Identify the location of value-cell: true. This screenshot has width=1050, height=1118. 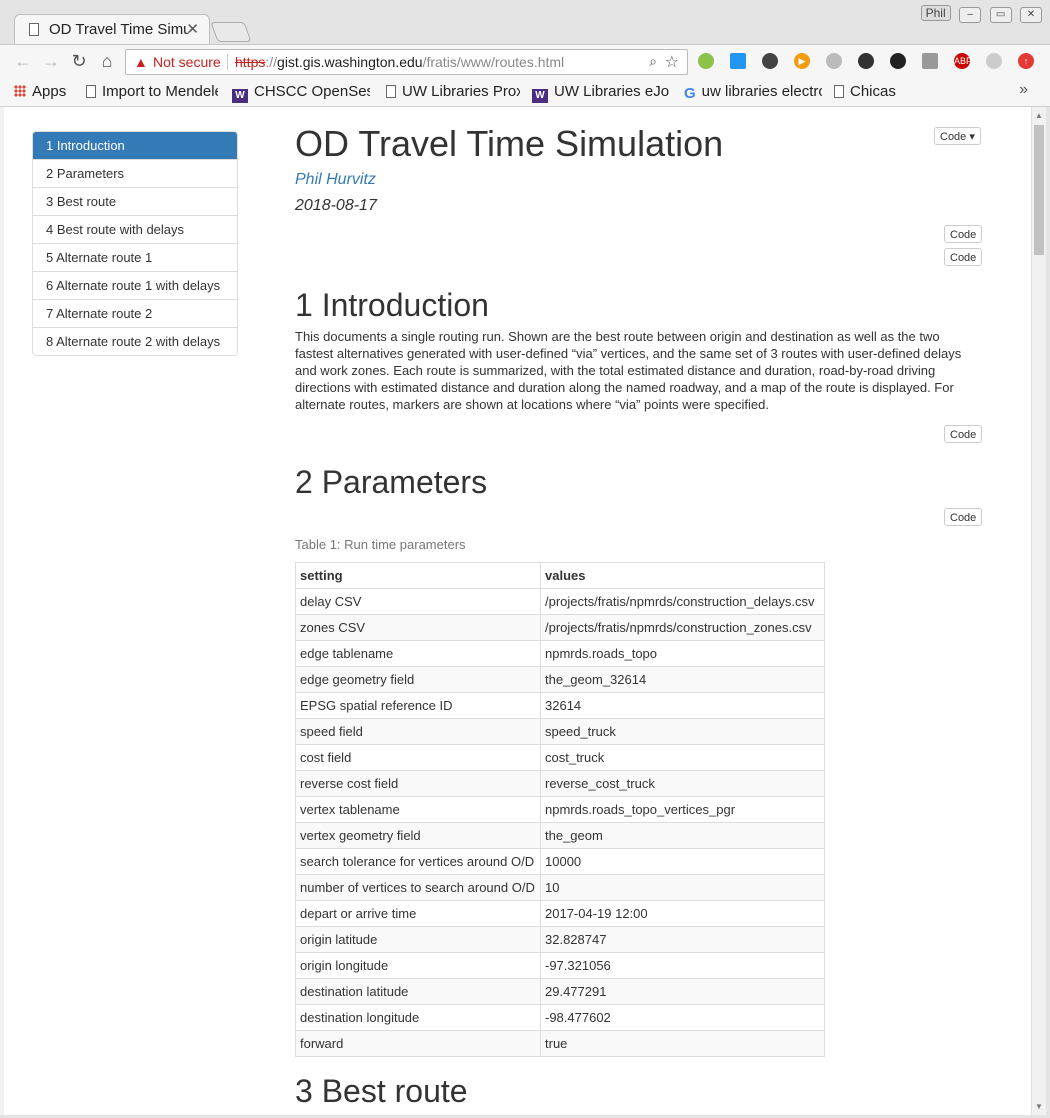
(682, 1043).